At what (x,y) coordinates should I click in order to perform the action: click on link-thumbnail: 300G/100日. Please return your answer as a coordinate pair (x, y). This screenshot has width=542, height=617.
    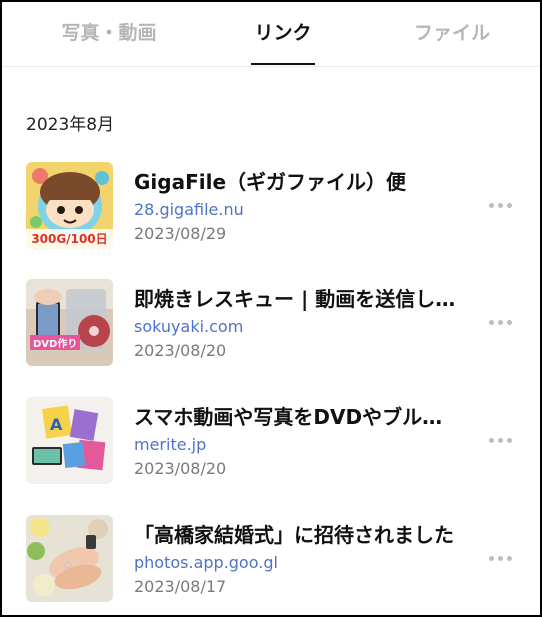
    Looking at the image, I should click on (69, 205).